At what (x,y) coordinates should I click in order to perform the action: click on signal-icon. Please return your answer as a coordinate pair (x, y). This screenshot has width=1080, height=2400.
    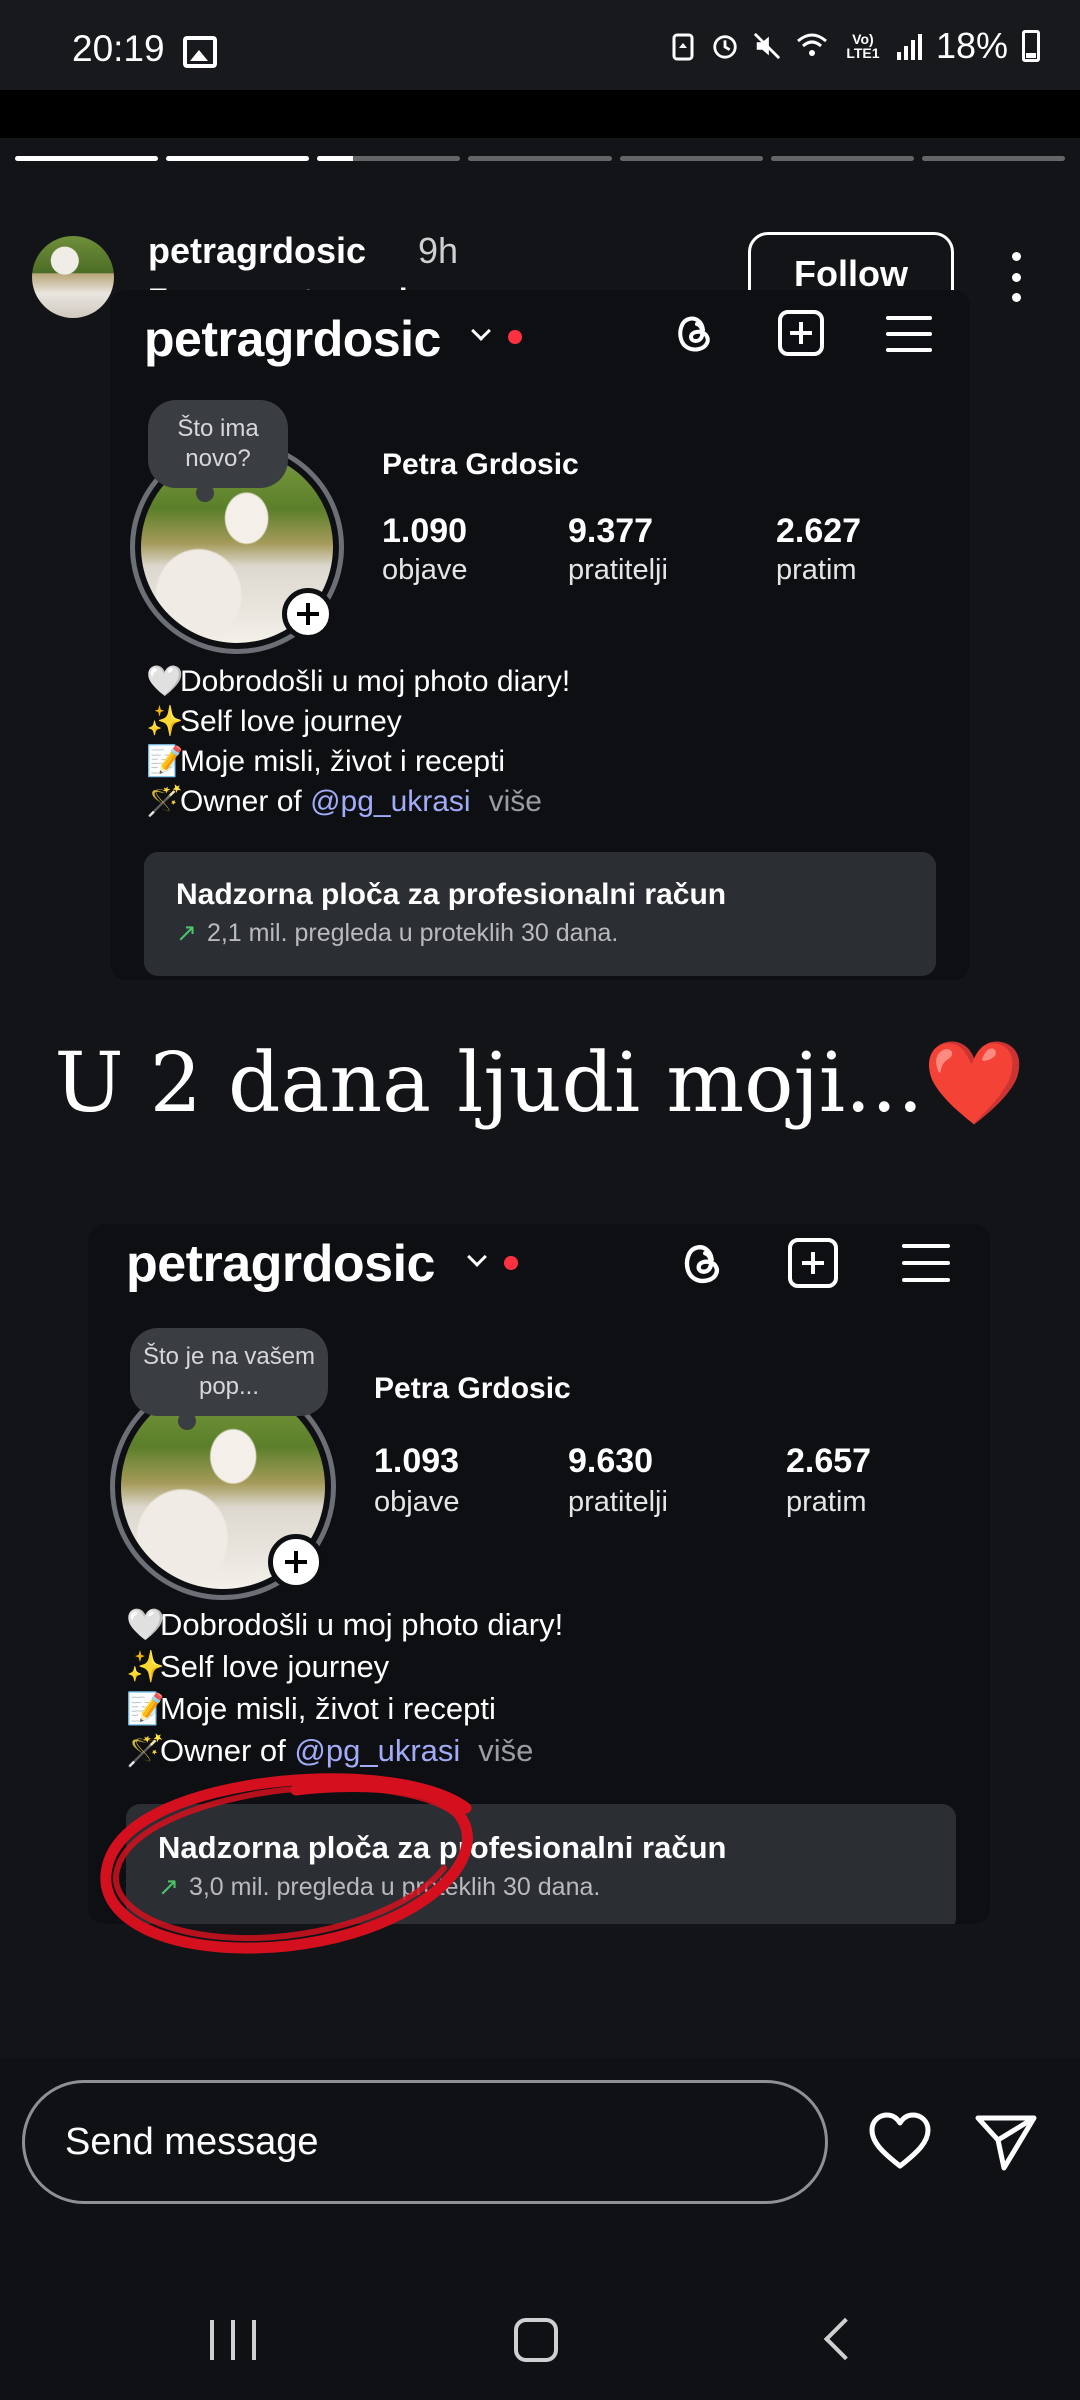
    Looking at the image, I should click on (909, 46).